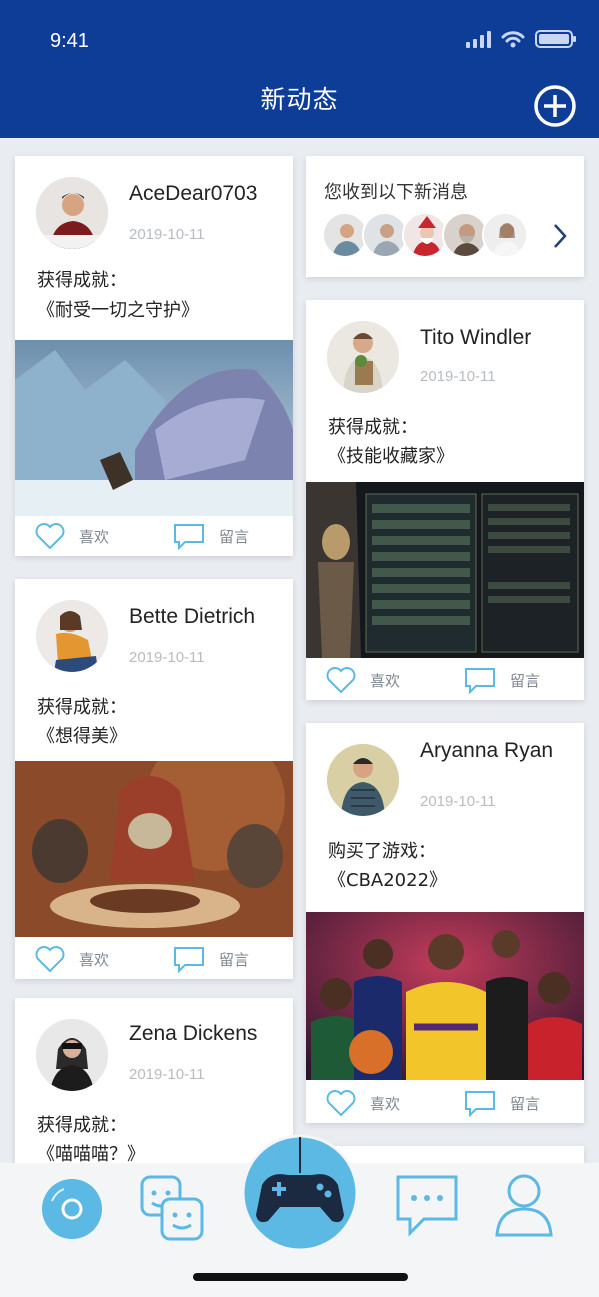 Image resolution: width=599 pixels, height=1297 pixels. What do you see at coordinates (560, 236) in the screenshot?
I see `chevron-right-icon` at bounding box center [560, 236].